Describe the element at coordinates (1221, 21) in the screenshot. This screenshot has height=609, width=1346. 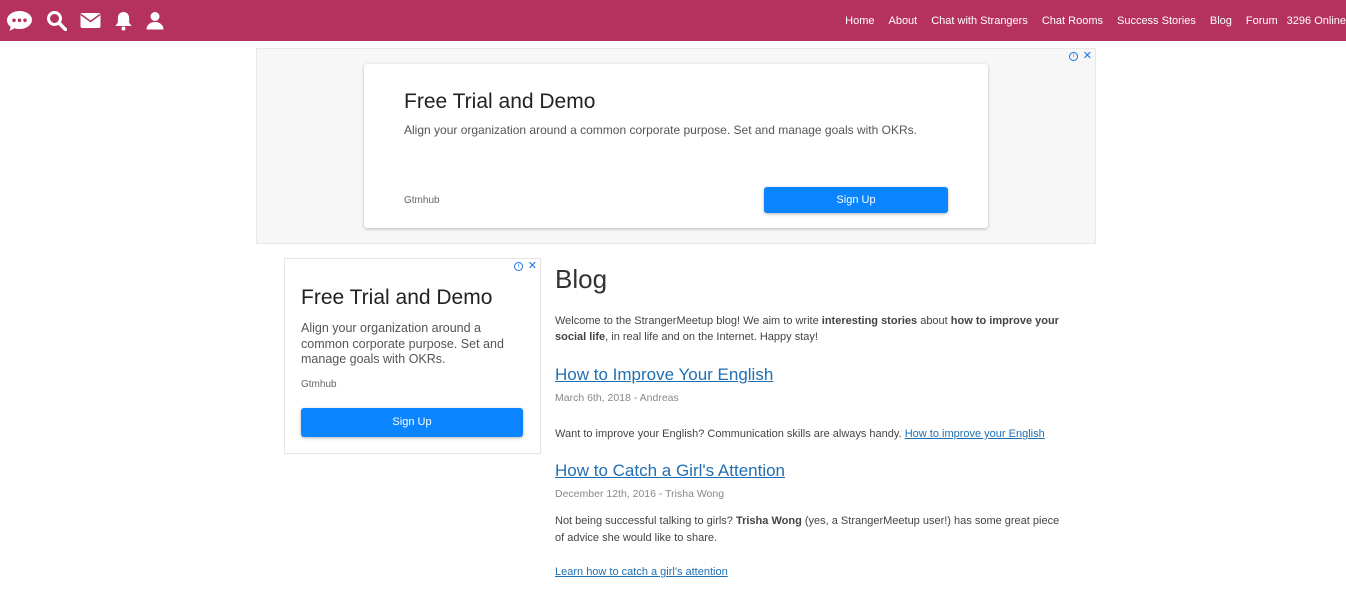
I see `nav-blog: Blog` at that location.